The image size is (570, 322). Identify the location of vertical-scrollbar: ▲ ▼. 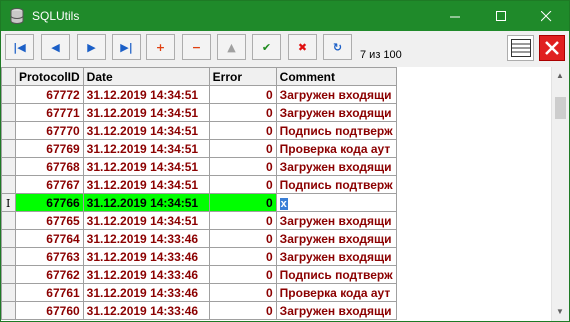
(560, 194).